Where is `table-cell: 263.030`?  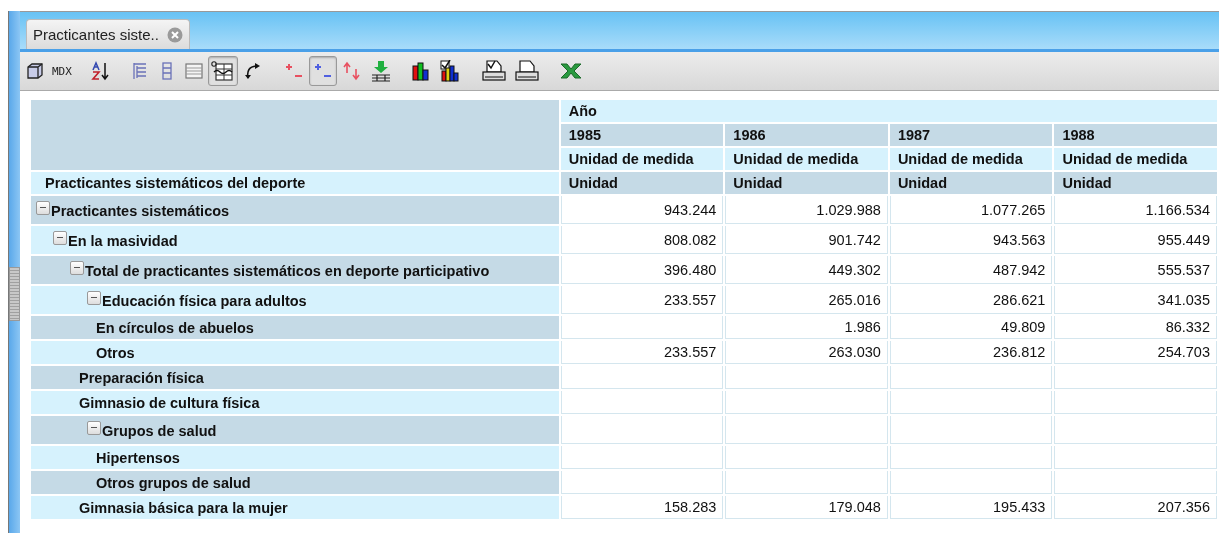 table-cell: 263.030 is located at coordinates (806, 352).